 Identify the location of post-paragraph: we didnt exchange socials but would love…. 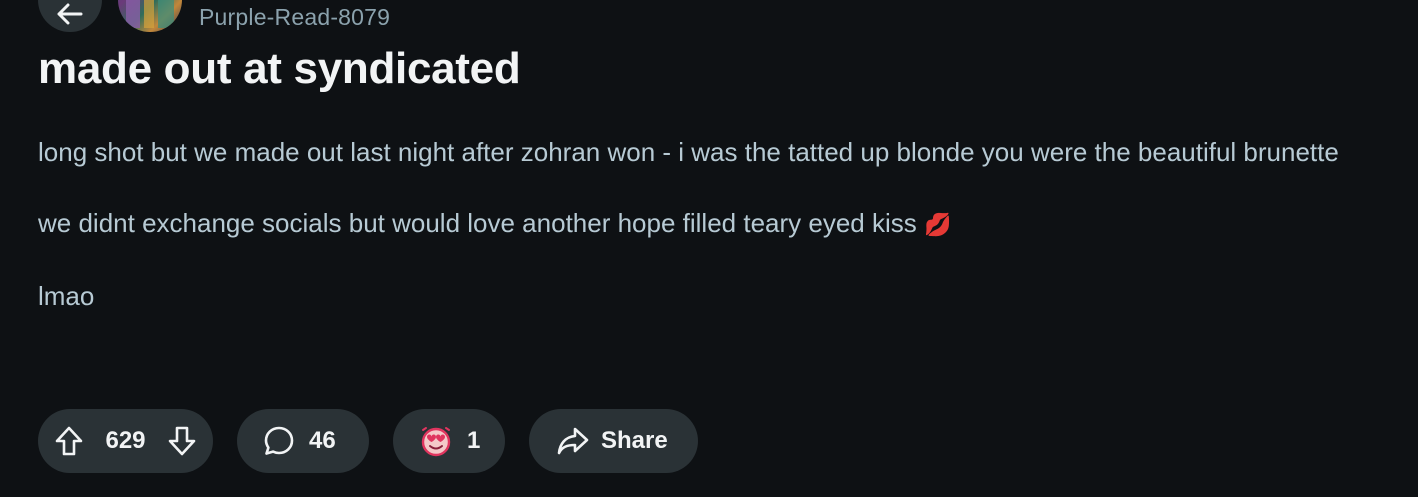
(495, 223).